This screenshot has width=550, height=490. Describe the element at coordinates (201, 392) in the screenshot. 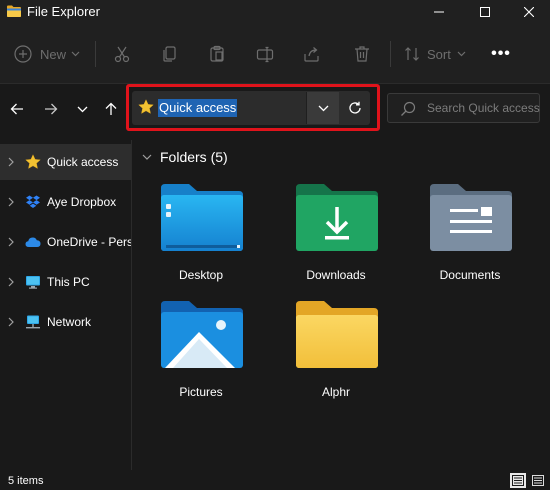

I see `folder-label: Pictures` at that location.